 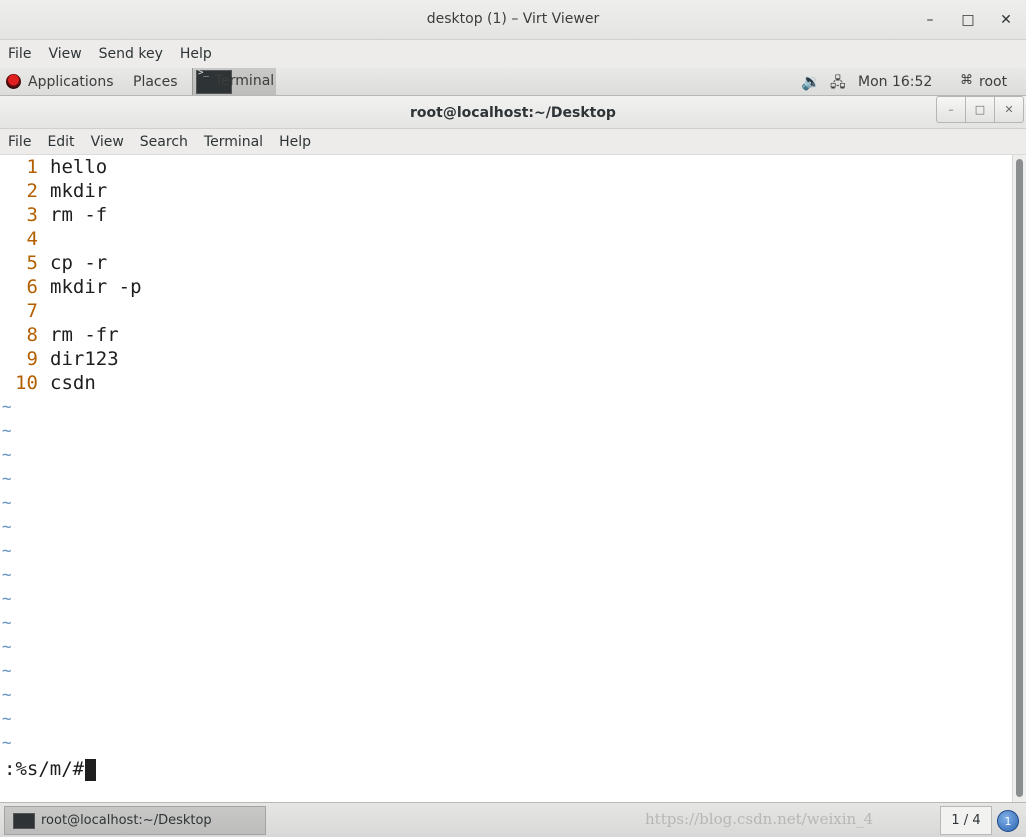 I want to click on terminal-titlebar: root@localhost:~/Desktop – □ ✕, so click(x=513, y=112).